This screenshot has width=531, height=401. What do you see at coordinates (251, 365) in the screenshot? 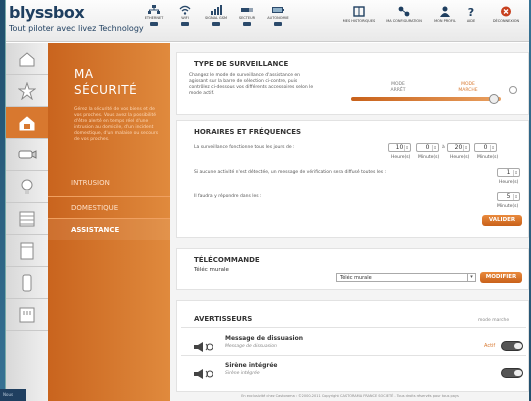
I see `avertisseur-name: Sirène intégrée` at bounding box center [251, 365].